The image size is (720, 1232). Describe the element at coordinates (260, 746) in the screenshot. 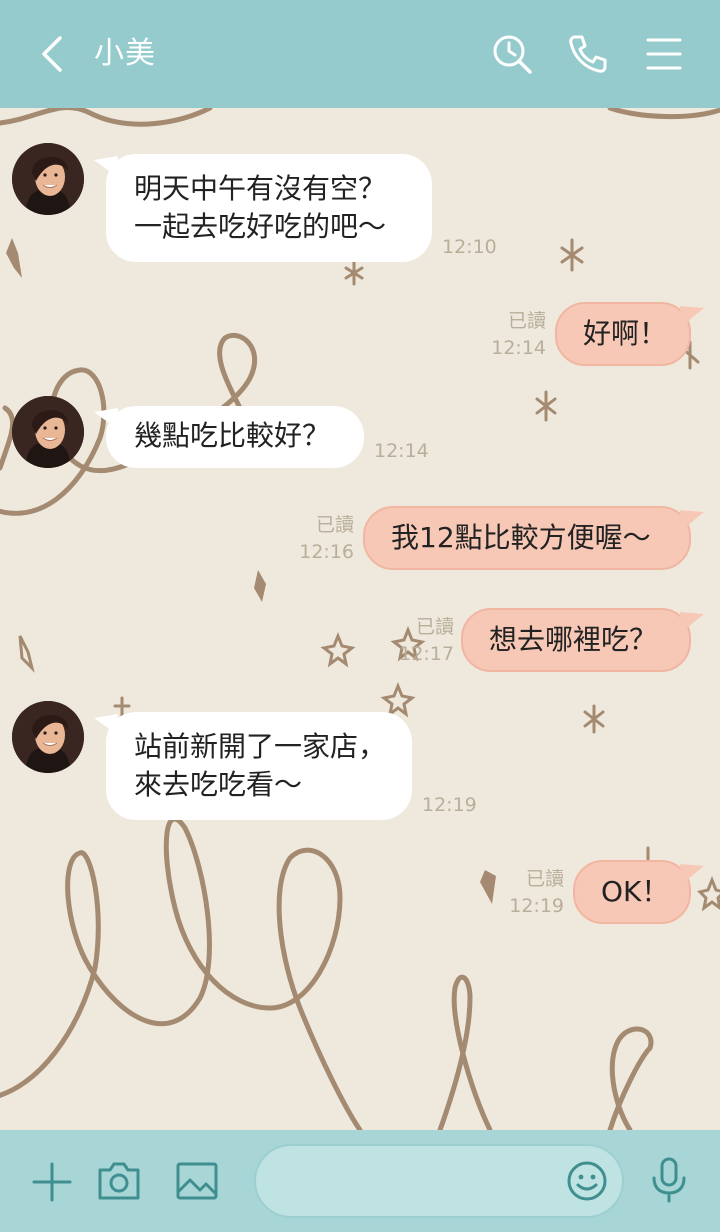

I see `message-text-line: 站前新開了一家店，` at that location.